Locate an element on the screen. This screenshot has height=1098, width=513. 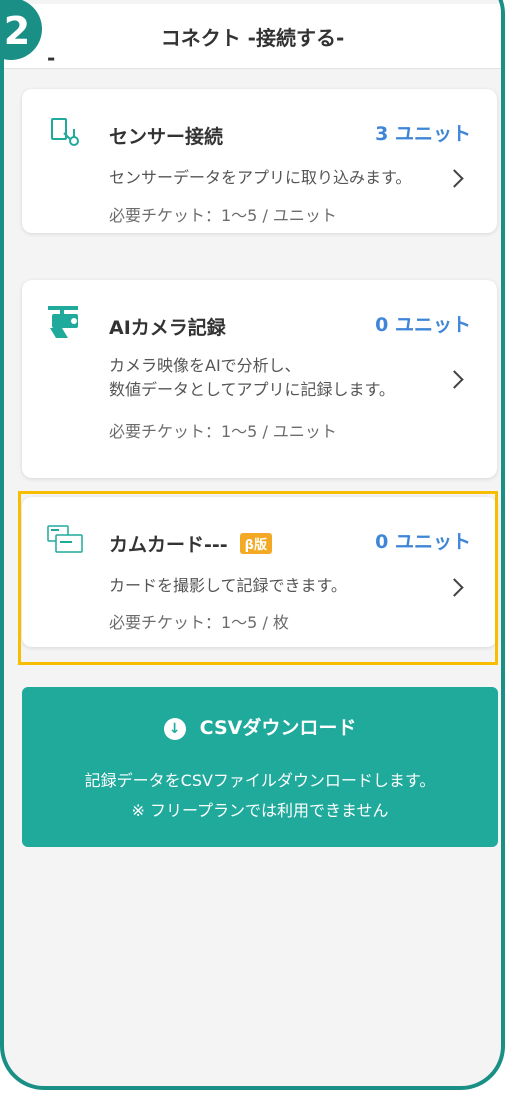
step-suffix: - is located at coordinates (51, 58).